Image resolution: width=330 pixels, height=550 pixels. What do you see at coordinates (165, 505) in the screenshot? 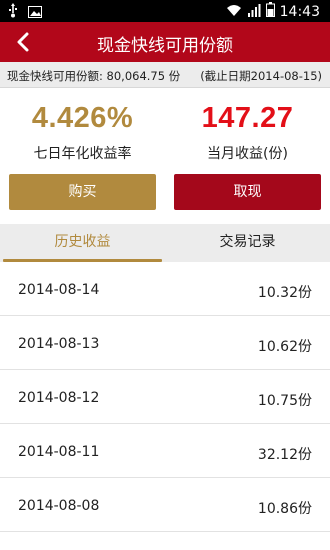
I see `list-item: 2014-08-08 10.86份` at bounding box center [165, 505].